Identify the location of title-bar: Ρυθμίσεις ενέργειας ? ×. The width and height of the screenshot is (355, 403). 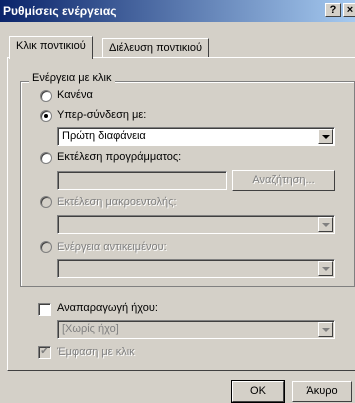
(177, 11).